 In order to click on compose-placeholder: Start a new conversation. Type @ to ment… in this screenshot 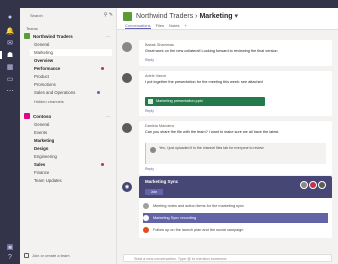, I will do `click(181, 258)`.